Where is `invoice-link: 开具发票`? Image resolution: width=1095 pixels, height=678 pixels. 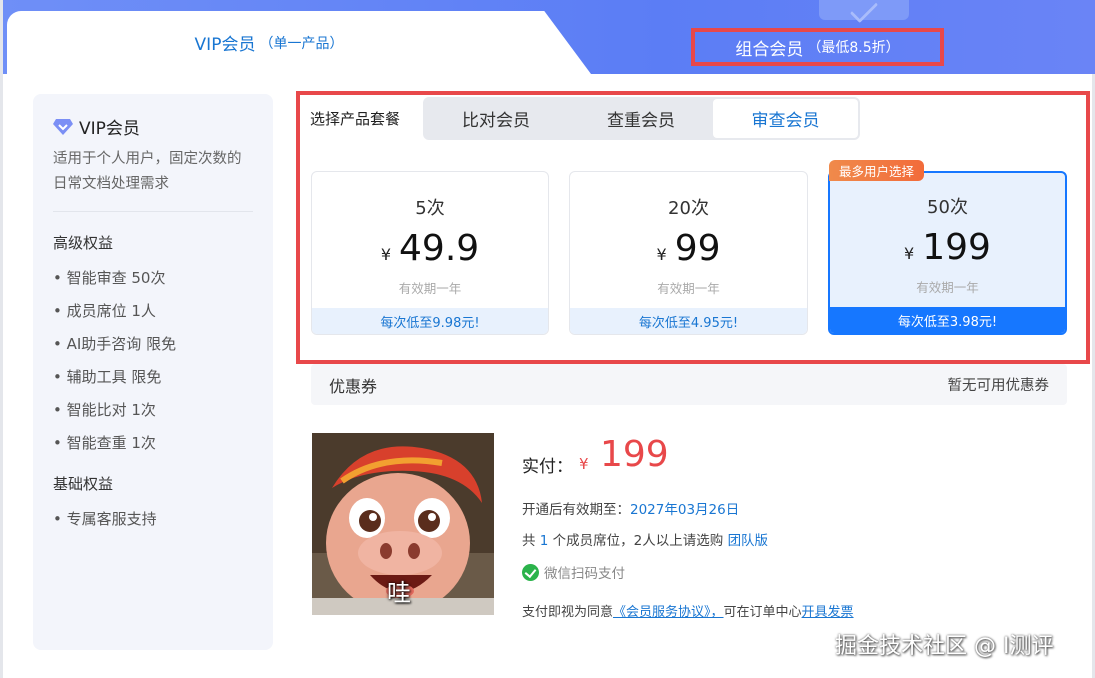
invoice-link: 开具发票 is located at coordinates (828, 612).